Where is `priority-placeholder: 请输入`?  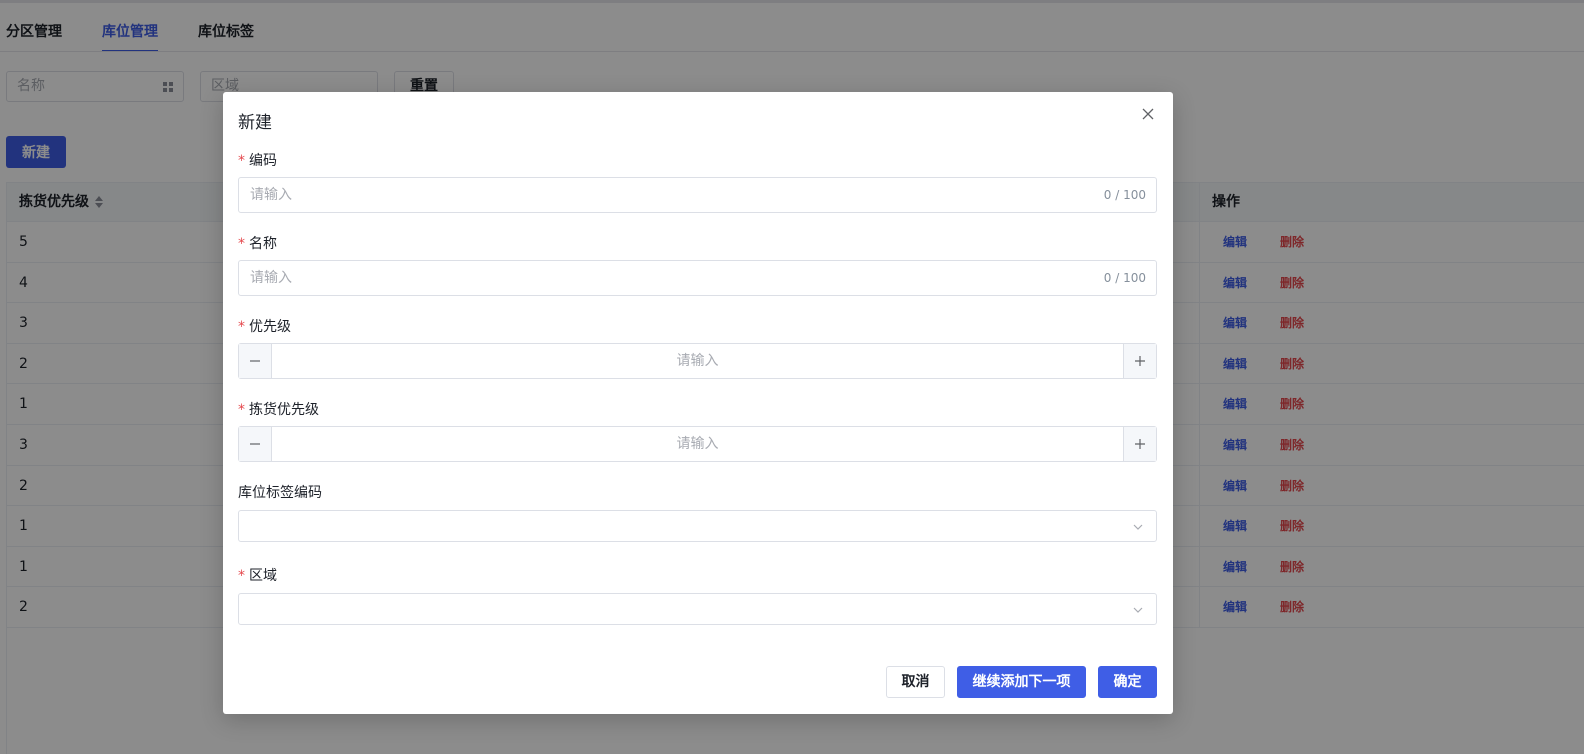 priority-placeholder: 请输入 is located at coordinates (697, 361).